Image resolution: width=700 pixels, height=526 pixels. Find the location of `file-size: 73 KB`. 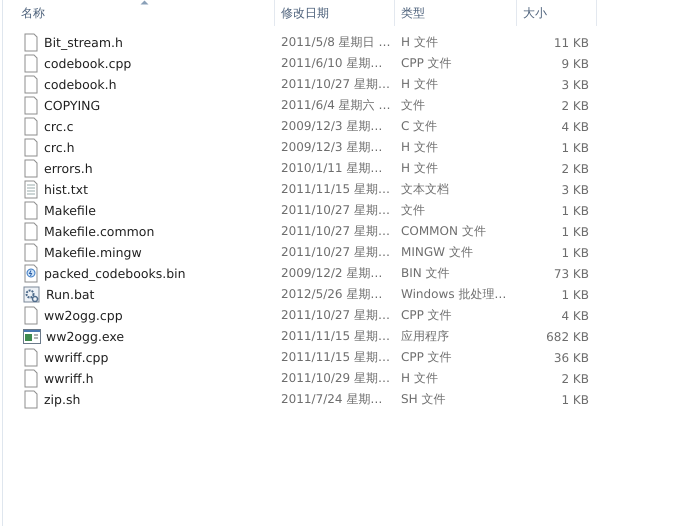

file-size: 73 KB is located at coordinates (571, 273).